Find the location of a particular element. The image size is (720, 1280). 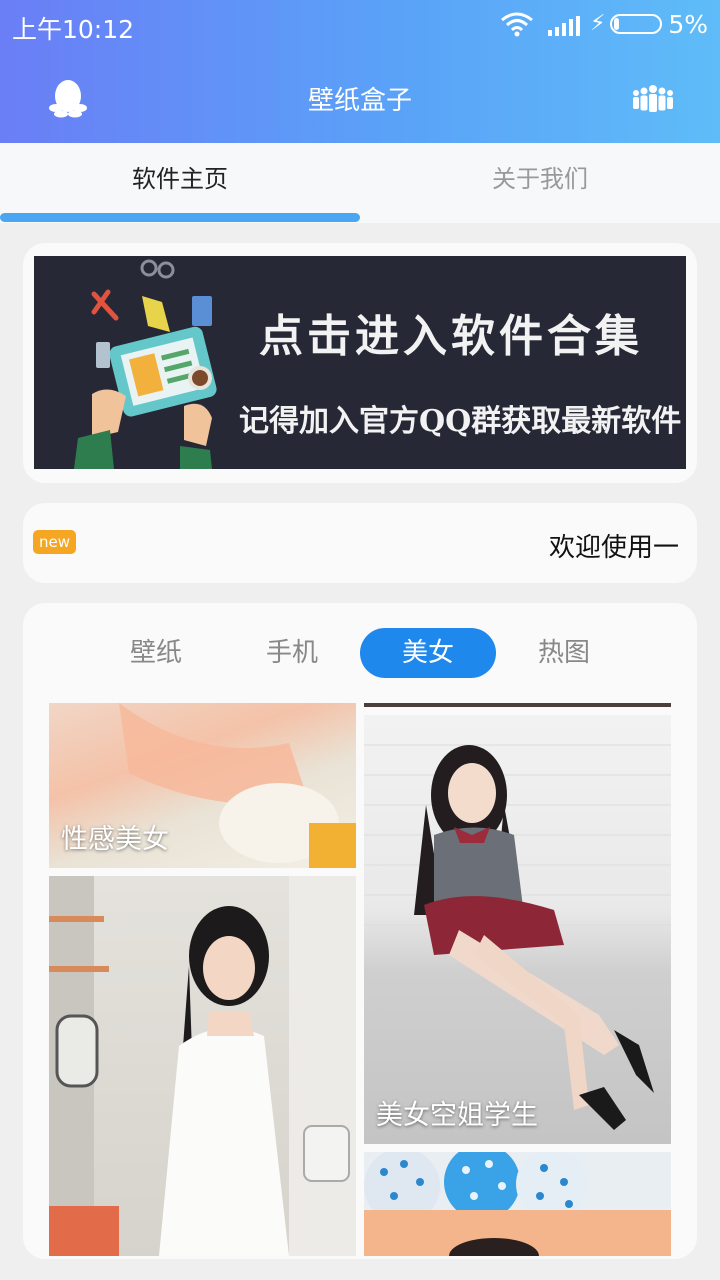

image-label: 美女空姐学生 is located at coordinates (457, 1115).